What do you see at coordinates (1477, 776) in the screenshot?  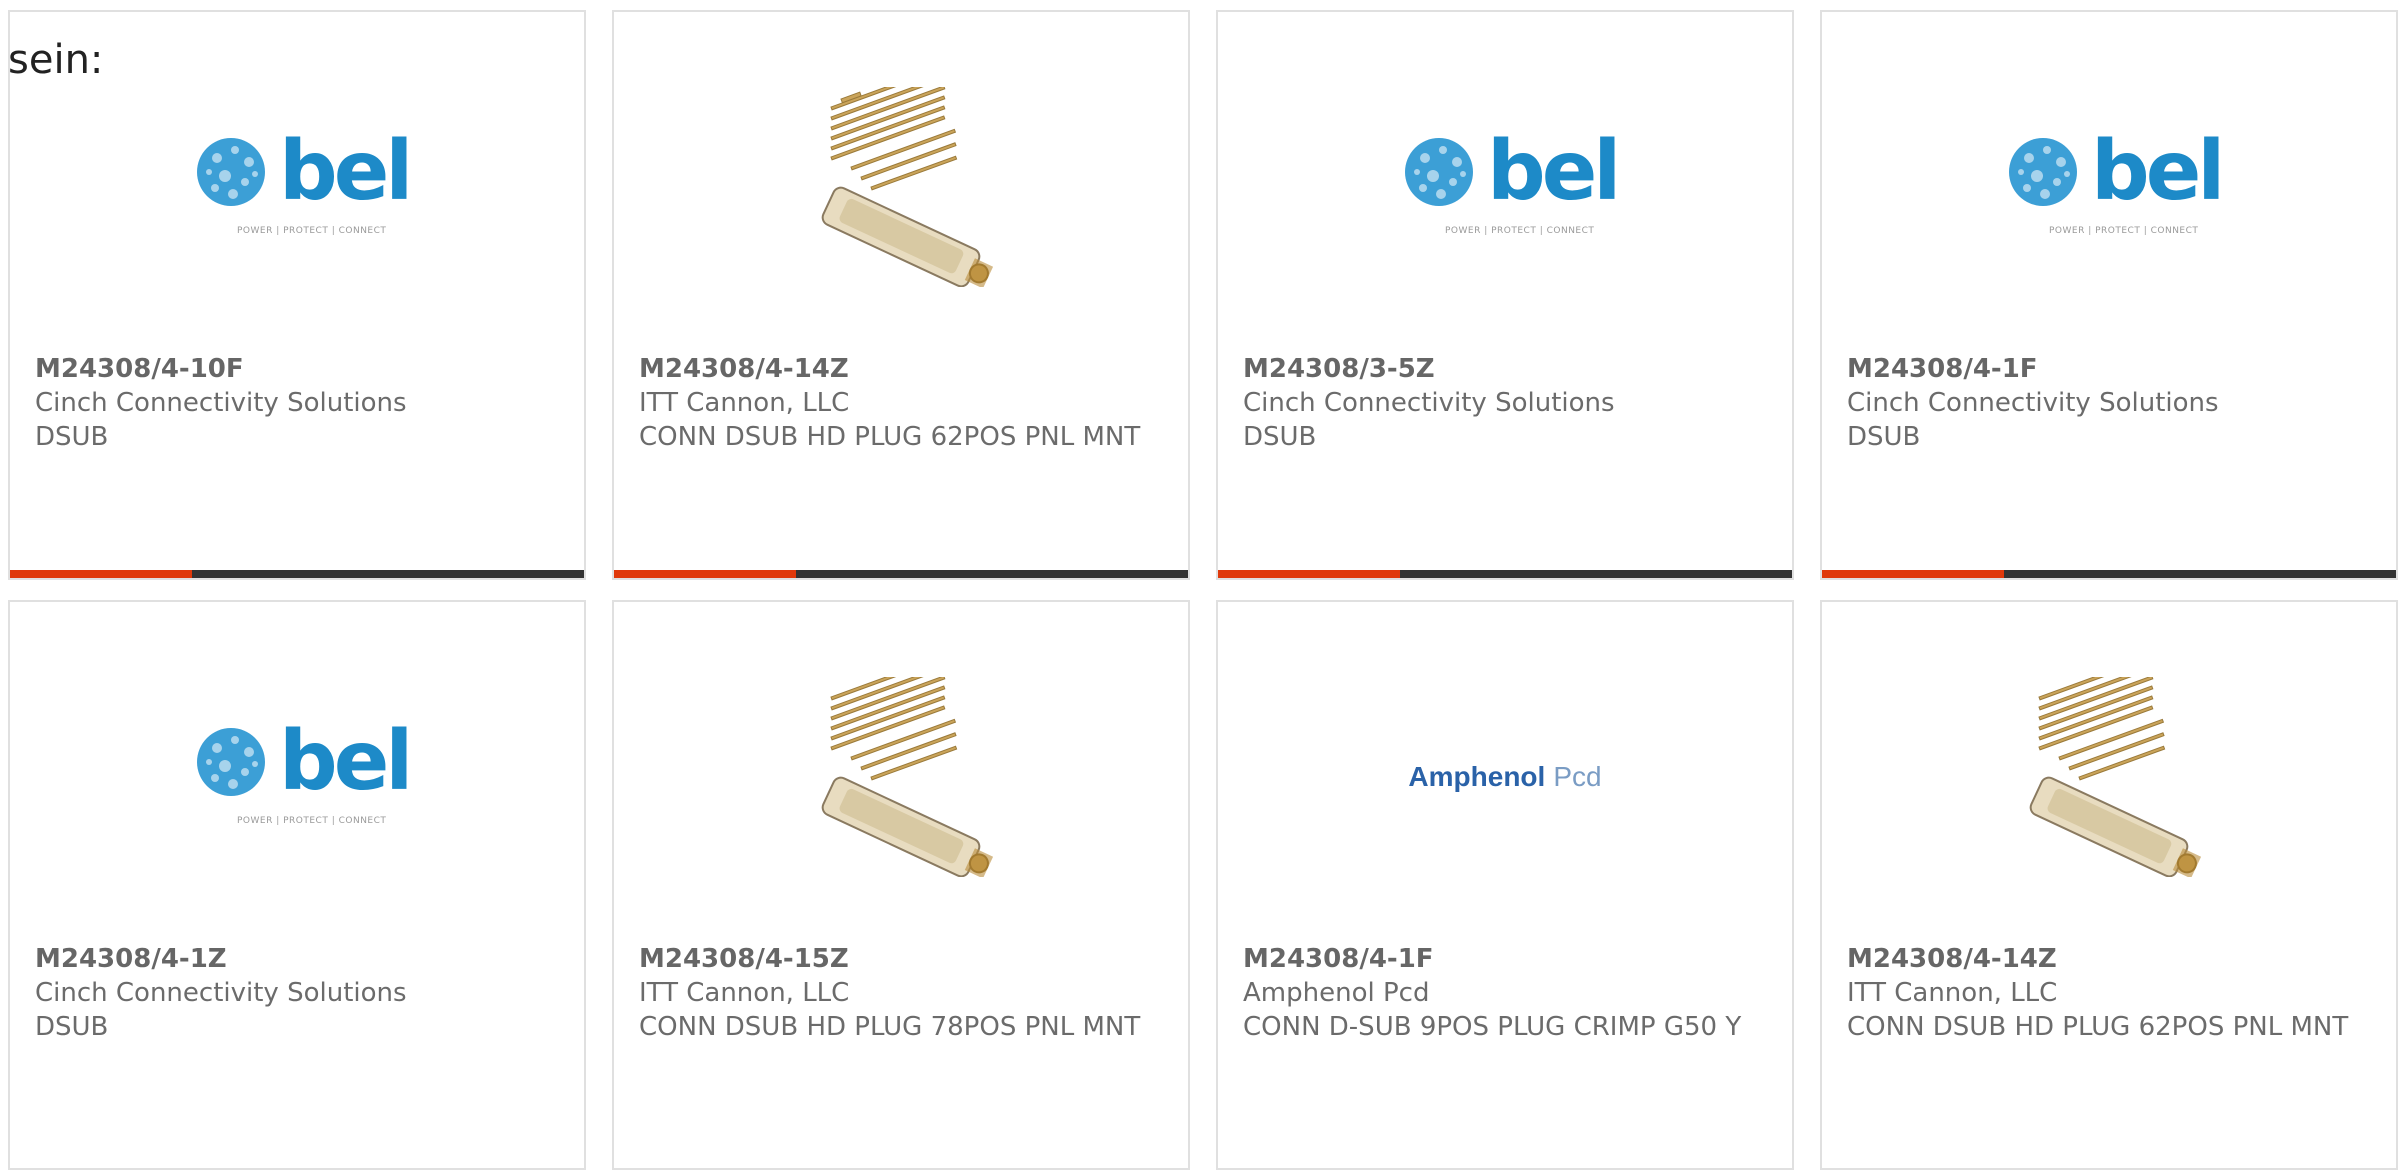 I see `amphenol-logo-word: Amphenol` at bounding box center [1477, 776].